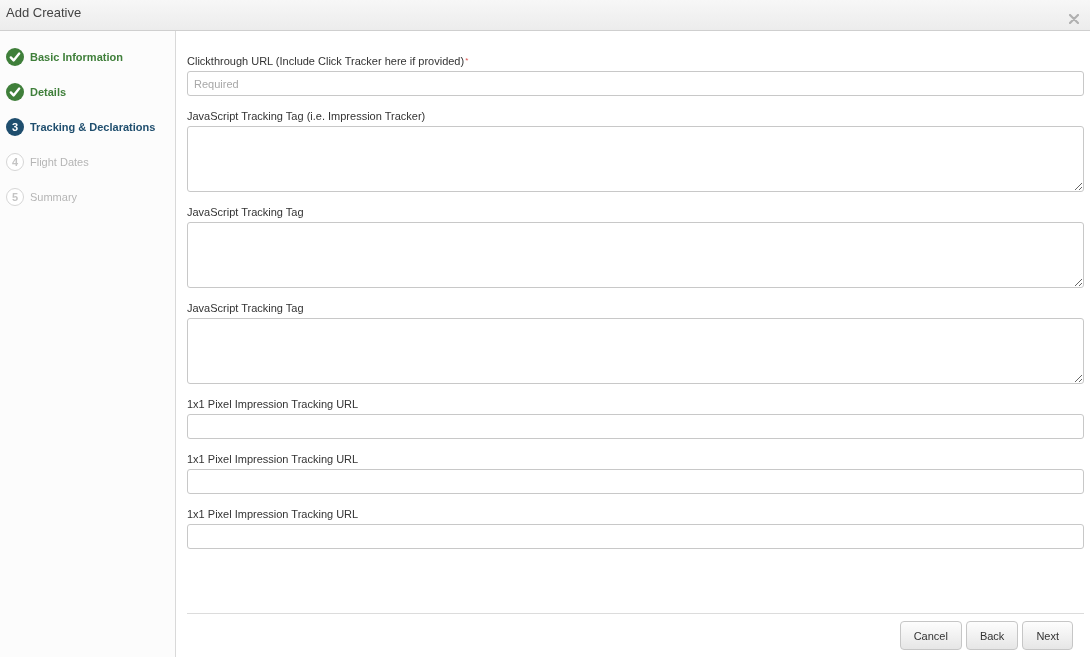  What do you see at coordinates (328, 61) in the screenshot?
I see `field-label: Clickthrough URL (Include Click Tracker here if provided)*` at bounding box center [328, 61].